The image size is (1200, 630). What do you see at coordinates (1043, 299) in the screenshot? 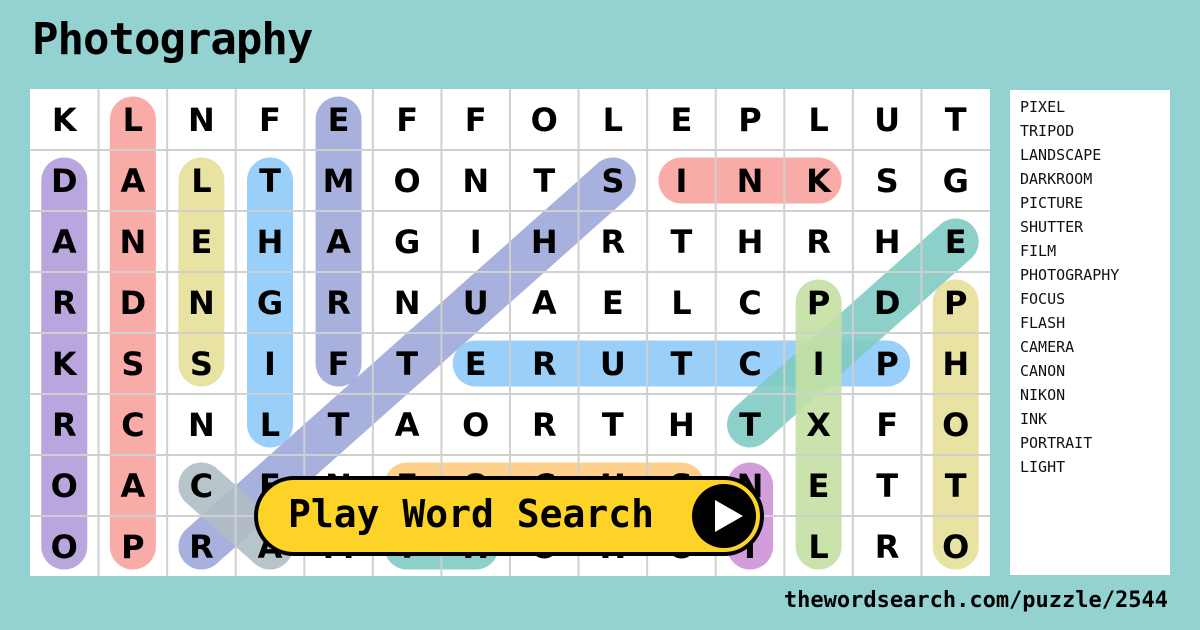
I see `word-list-item: FOCUS` at bounding box center [1043, 299].